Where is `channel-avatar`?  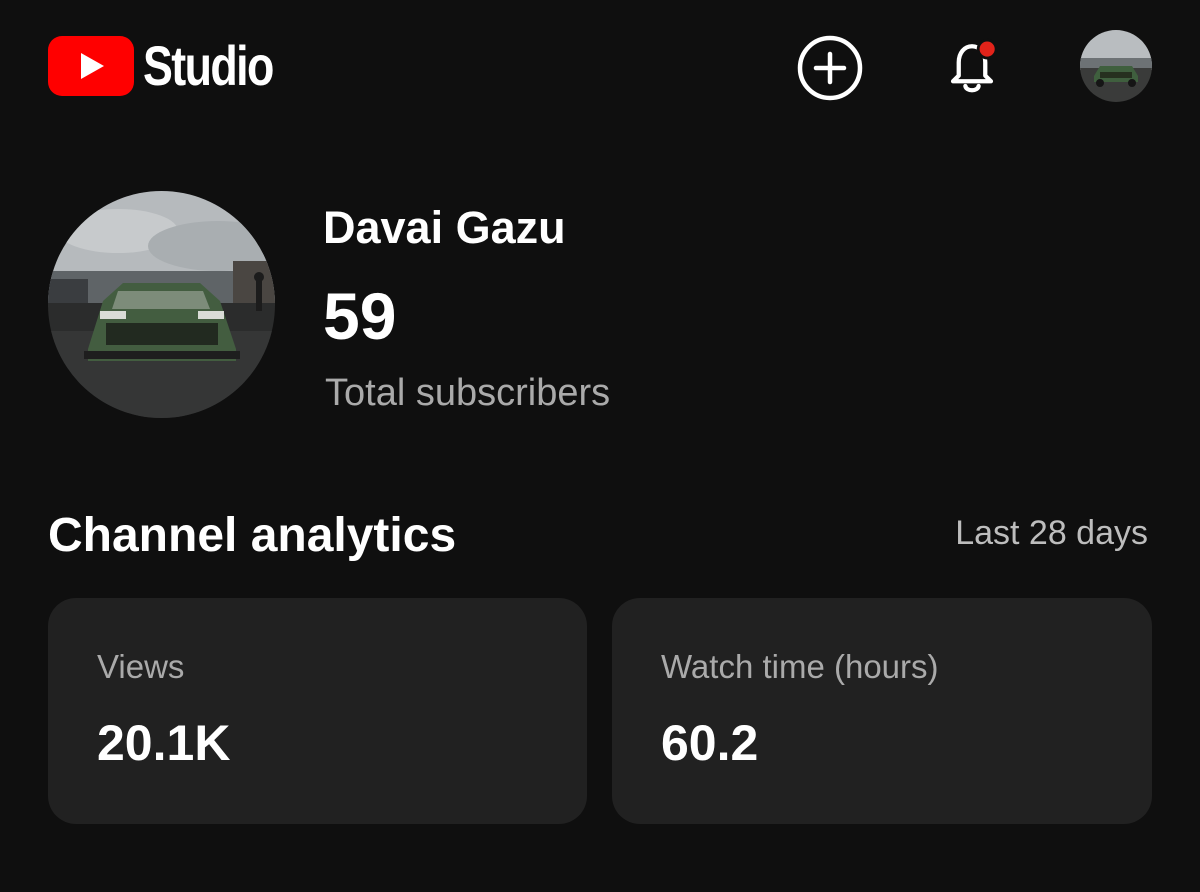 channel-avatar is located at coordinates (161, 304).